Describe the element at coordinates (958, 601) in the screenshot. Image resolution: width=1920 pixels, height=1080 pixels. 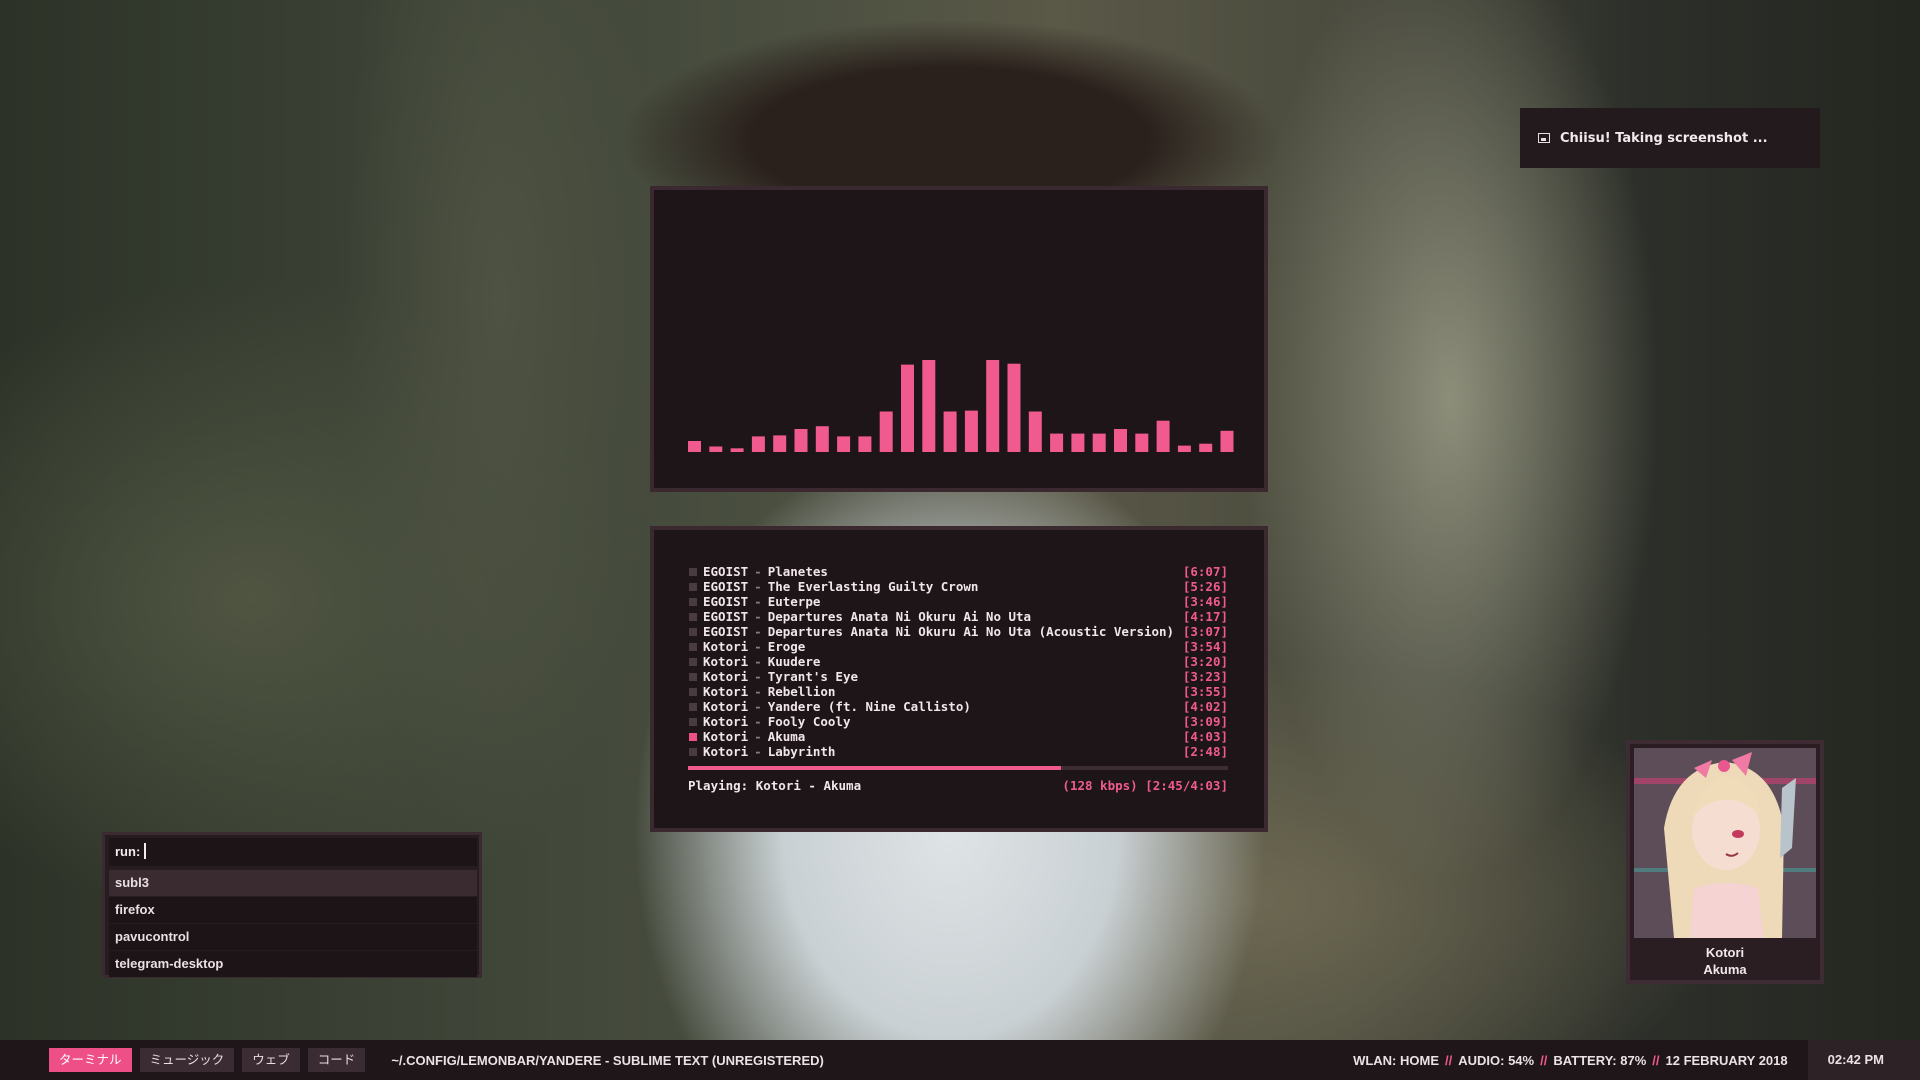
I see `playlist-track: EGOIST - Euterpe [3:46]` at that location.